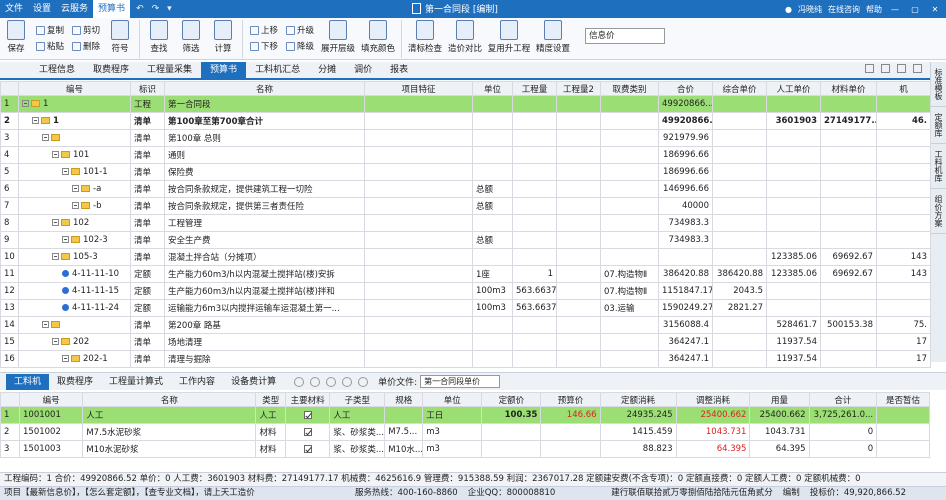  Describe the element at coordinates (465, 223) in the screenshot. I see `table-row: 8 102 清单 工程管理 734983.3` at that location.